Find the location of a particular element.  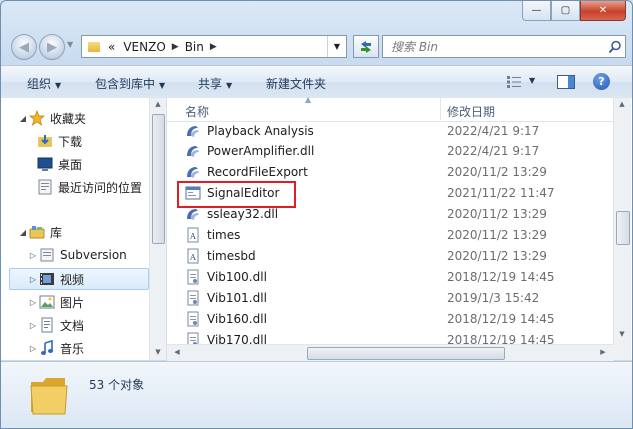

file-name: Vib101.dll is located at coordinates (237, 297).